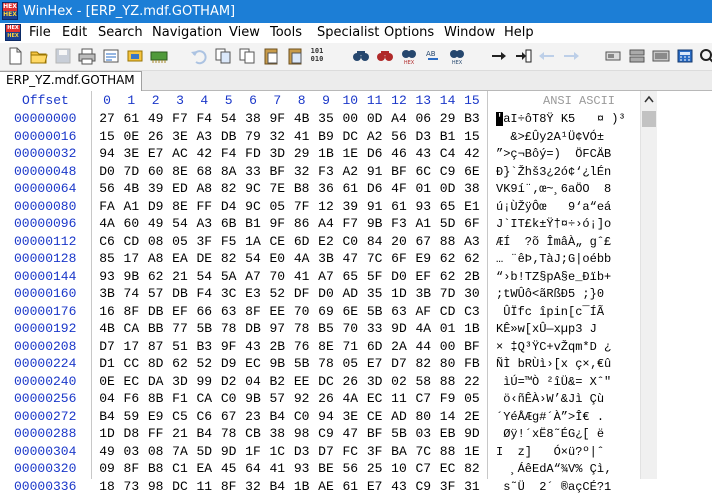  I want to click on hex-byte: AD, so click(399, 417).